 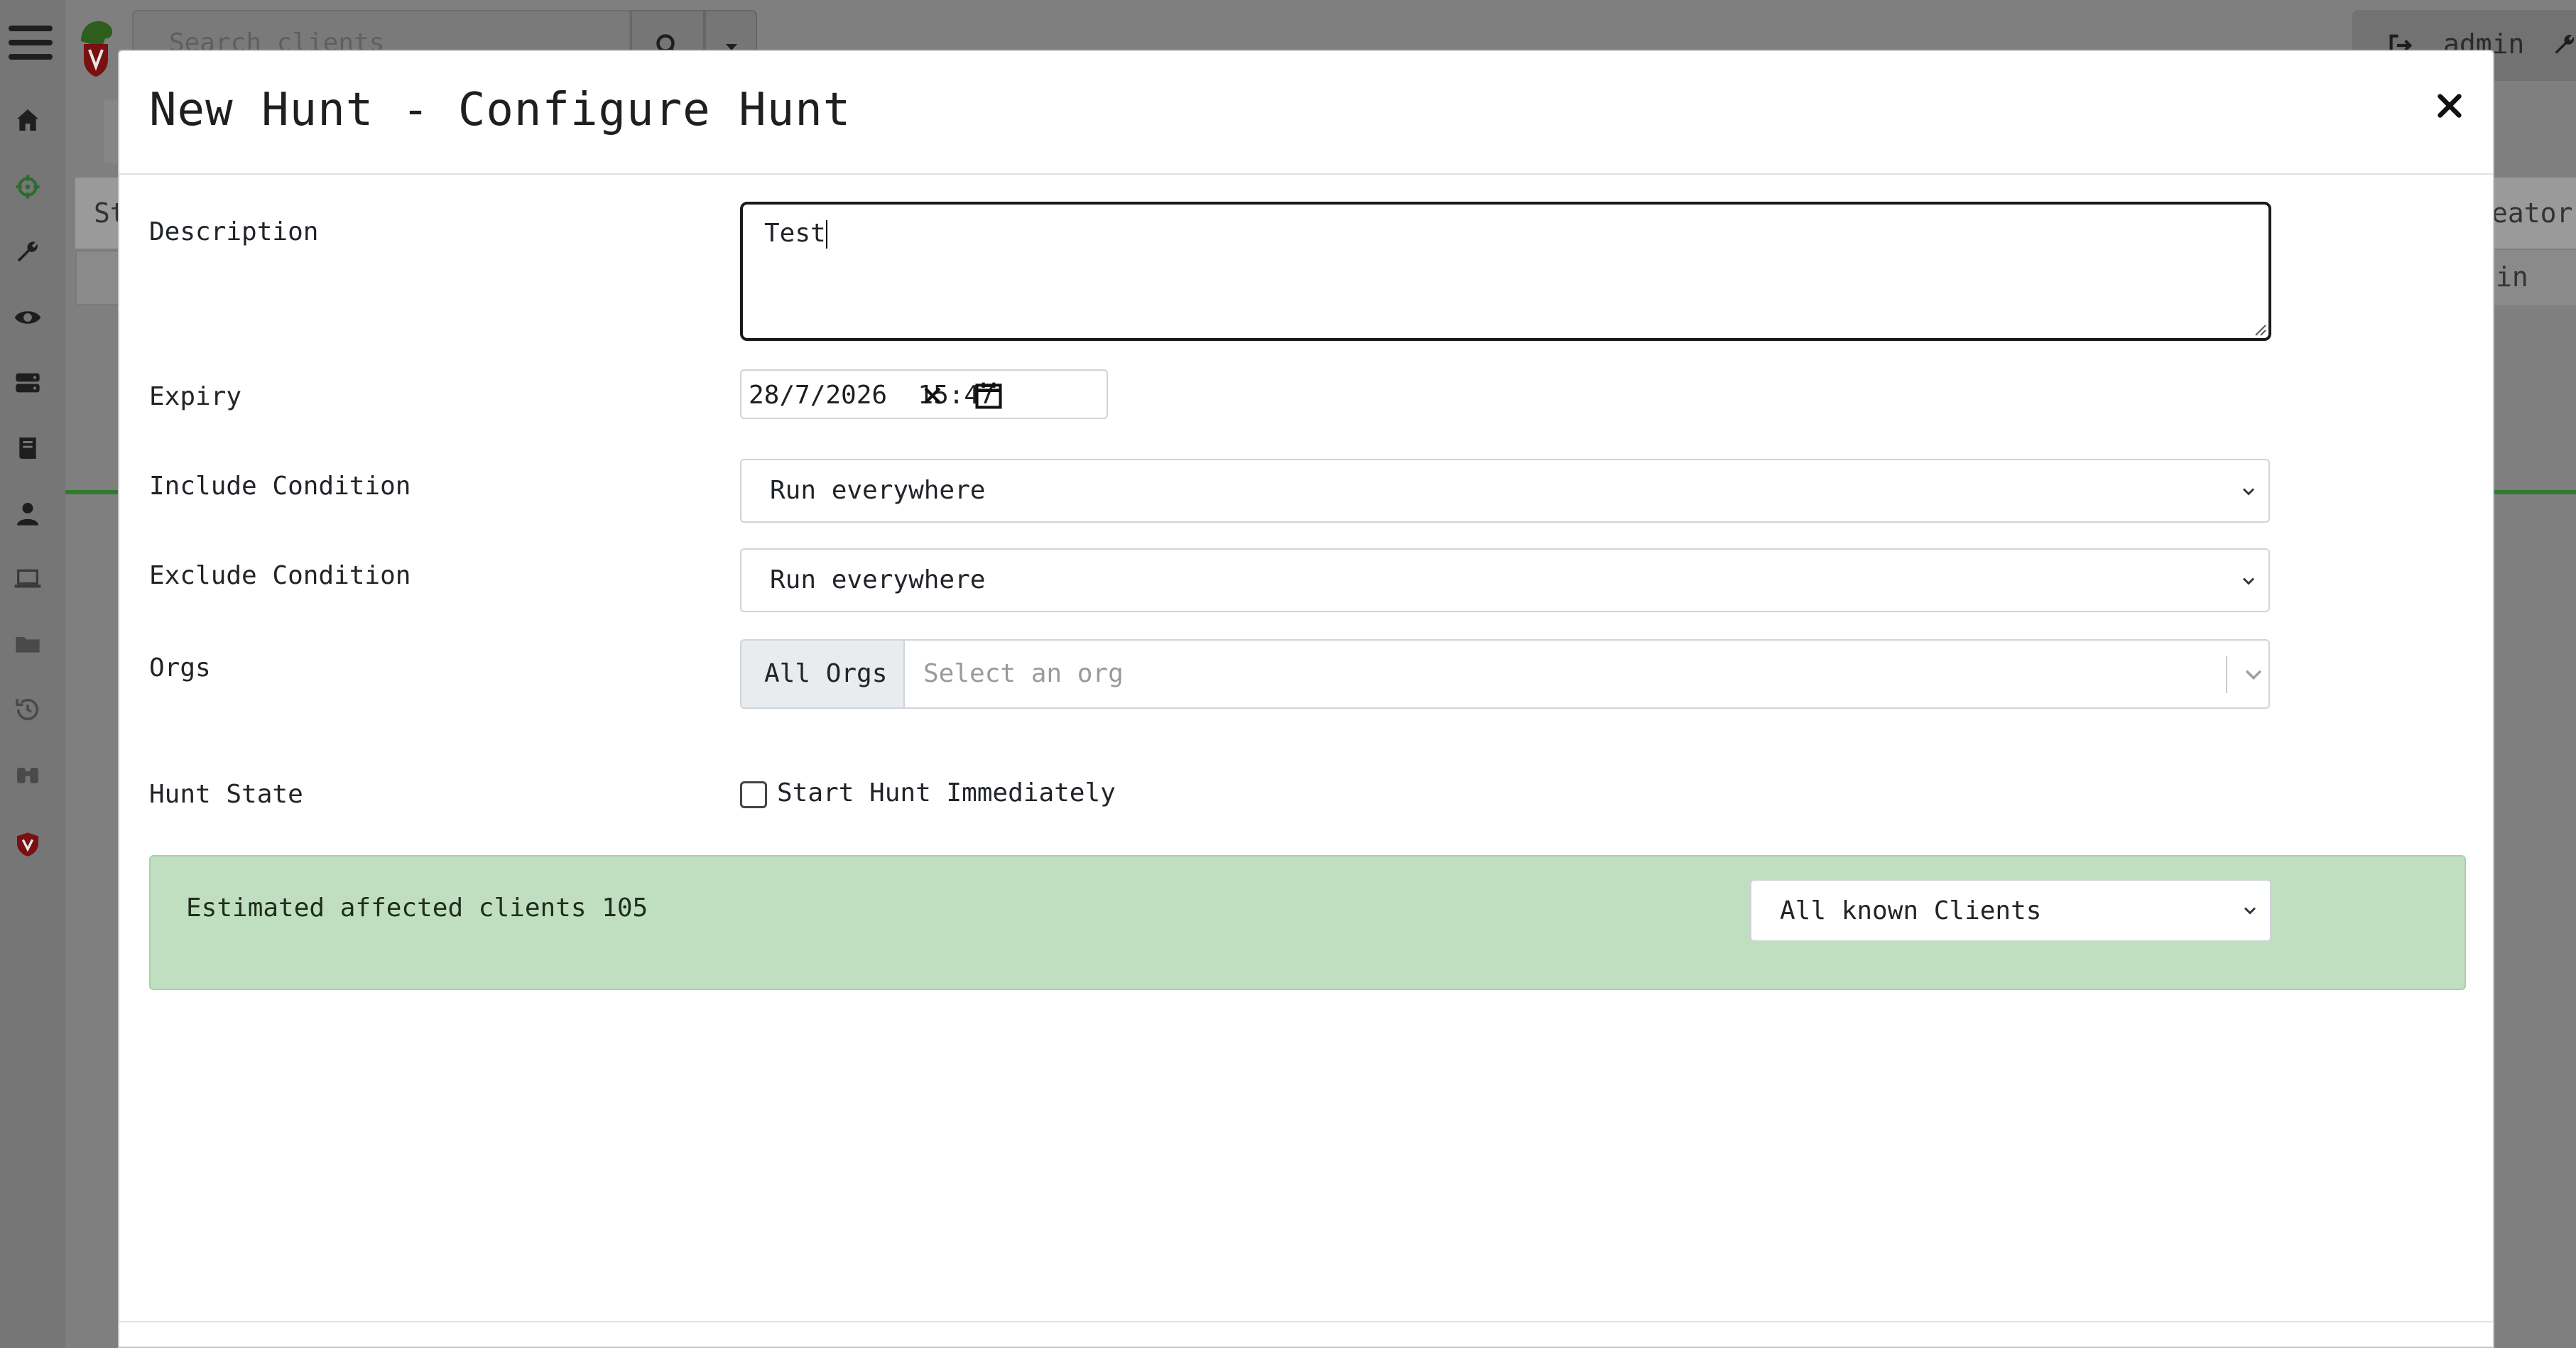 What do you see at coordinates (2535, 277) in the screenshot?
I see `background-table-row-right: in` at bounding box center [2535, 277].